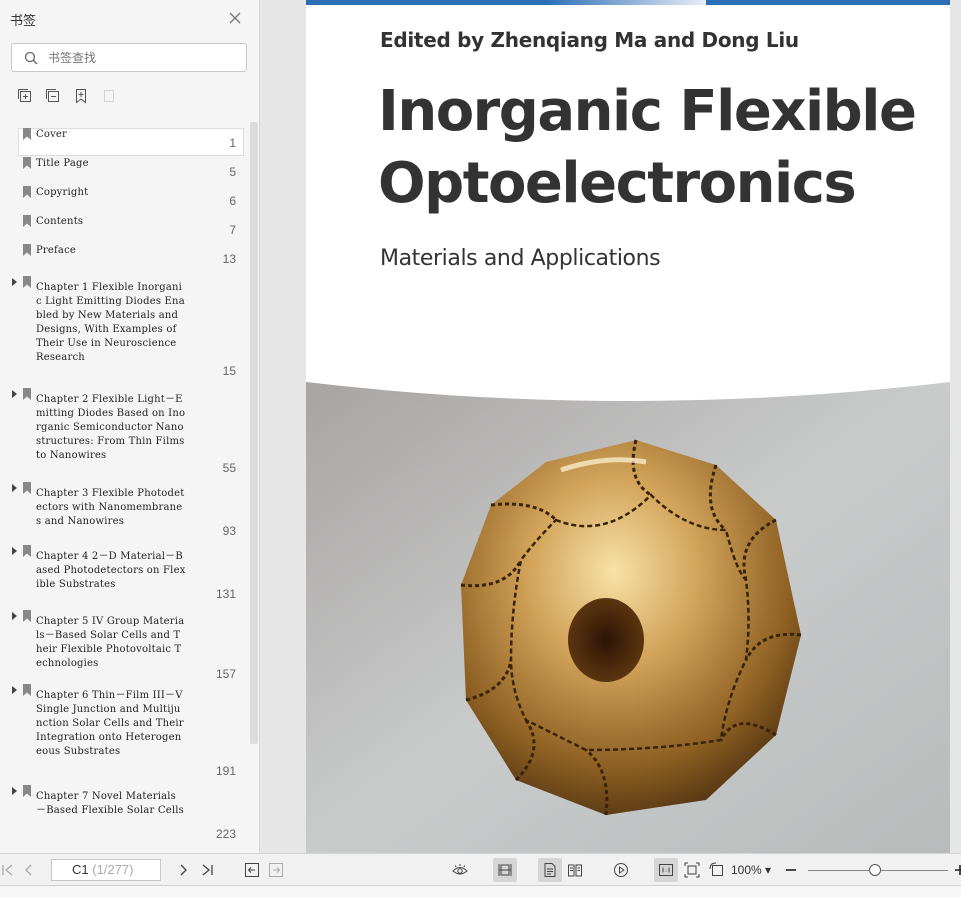  I want to click on bookmark-label: Contents, so click(60, 221).